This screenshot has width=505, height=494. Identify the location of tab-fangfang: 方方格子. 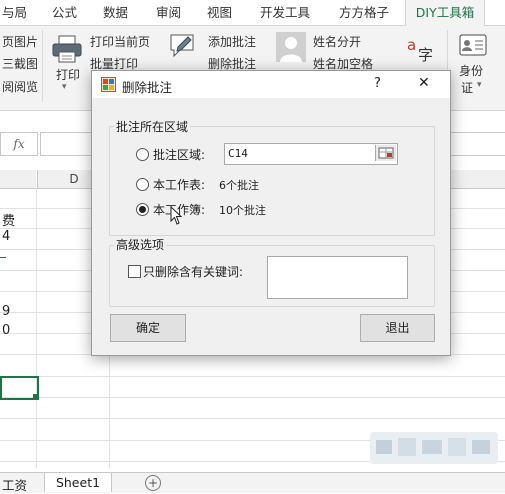
(364, 12).